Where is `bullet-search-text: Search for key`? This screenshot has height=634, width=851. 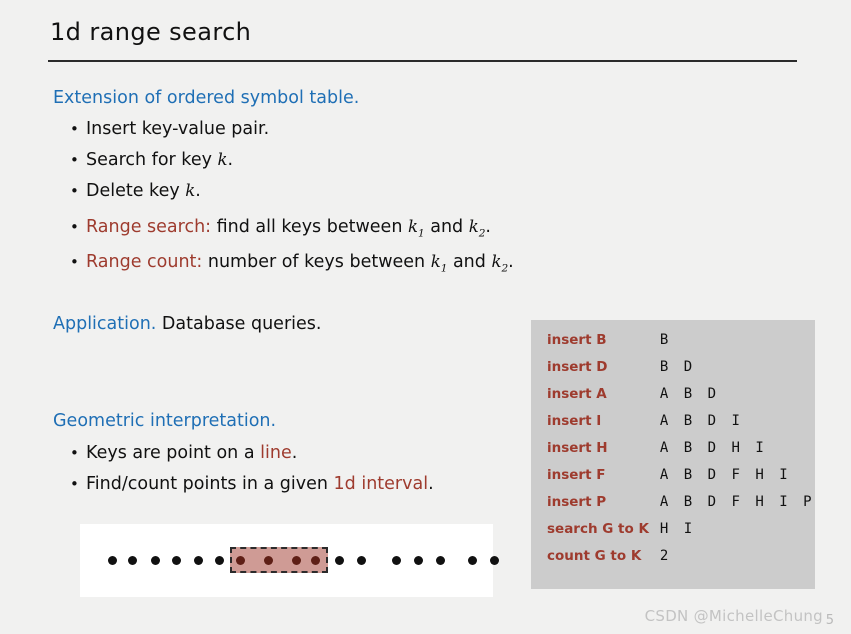
bullet-search-text: Search for key is located at coordinates (152, 160).